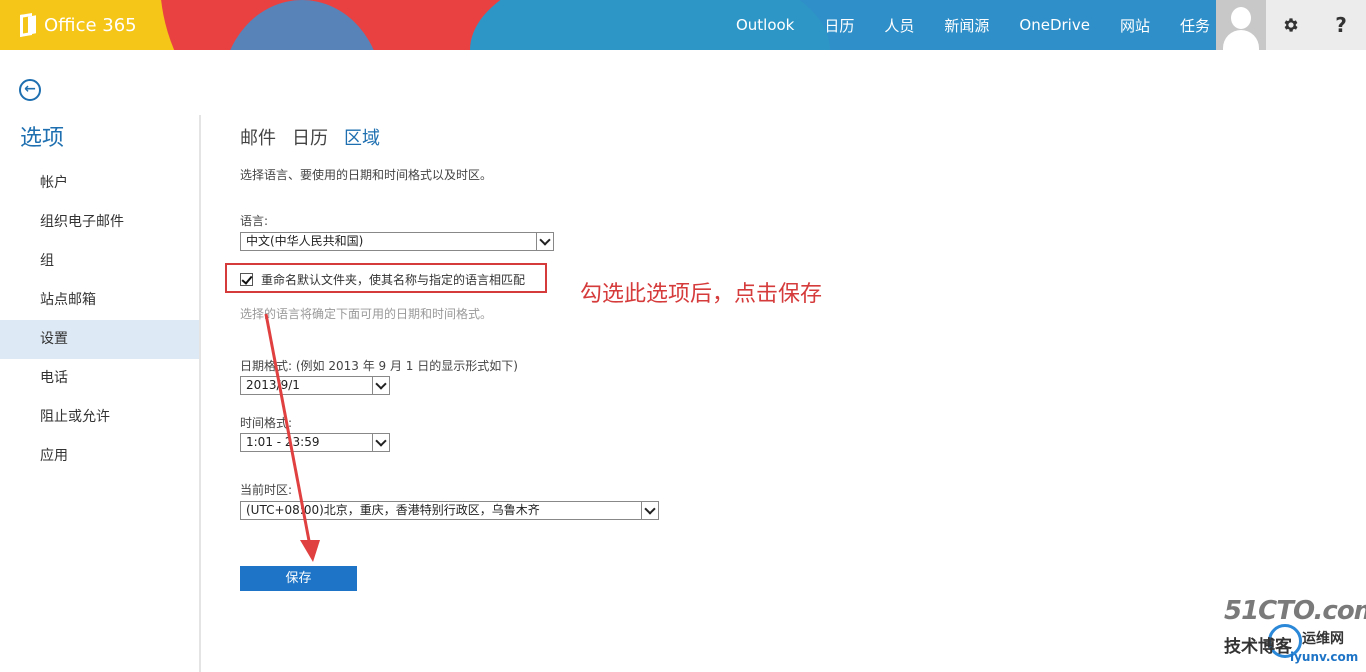  I want to click on language-label: 语言:, so click(254, 221).